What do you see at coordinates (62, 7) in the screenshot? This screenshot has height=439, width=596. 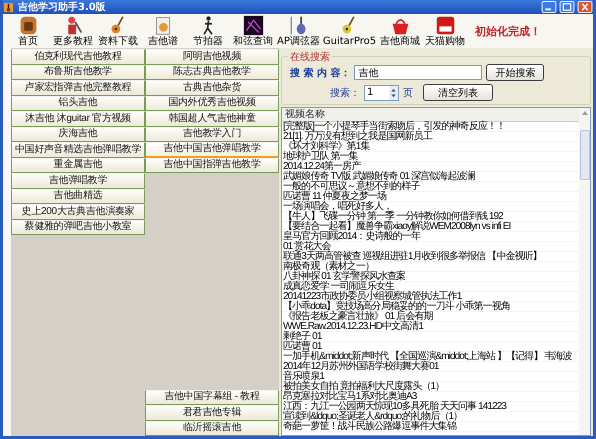 I see `window-title: 吉他学习助手3.0版` at bounding box center [62, 7].